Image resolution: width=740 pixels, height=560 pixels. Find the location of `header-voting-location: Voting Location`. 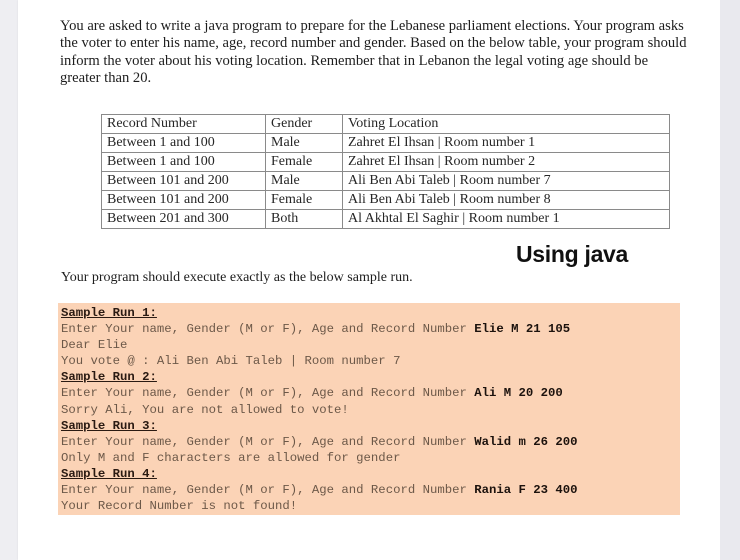

header-voting-location: Voting Location is located at coordinates (506, 124).